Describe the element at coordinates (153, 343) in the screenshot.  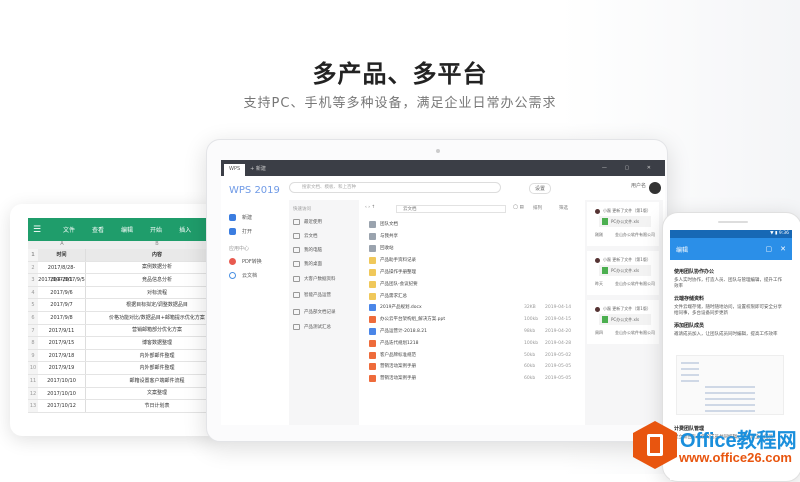
I see `cell: 博客数据整理` at that location.